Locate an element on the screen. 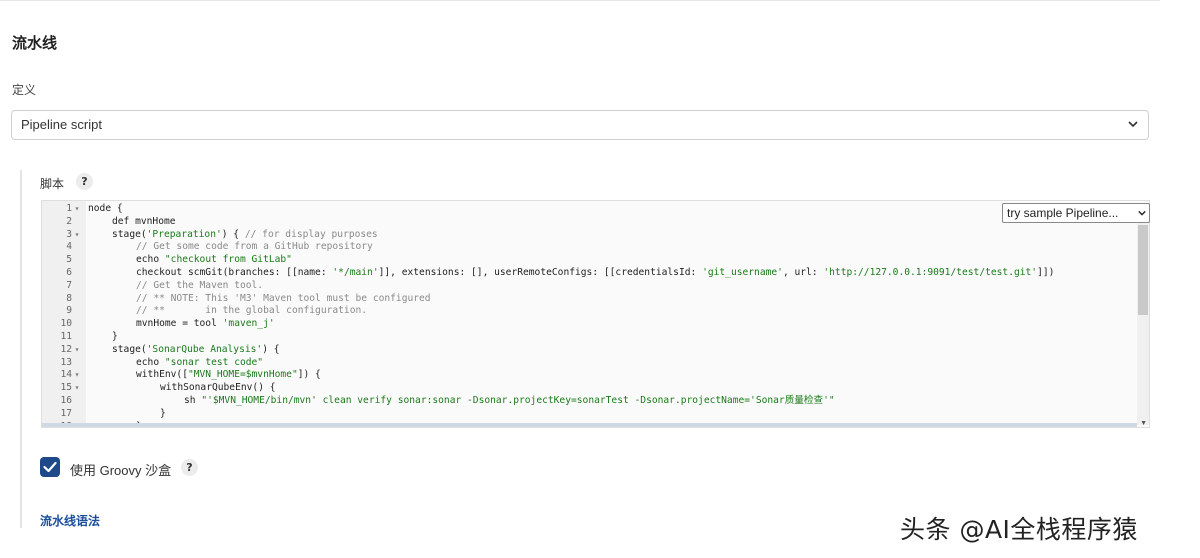 The height and width of the screenshot is (558, 1200). code-token: } is located at coordinates (163, 413).